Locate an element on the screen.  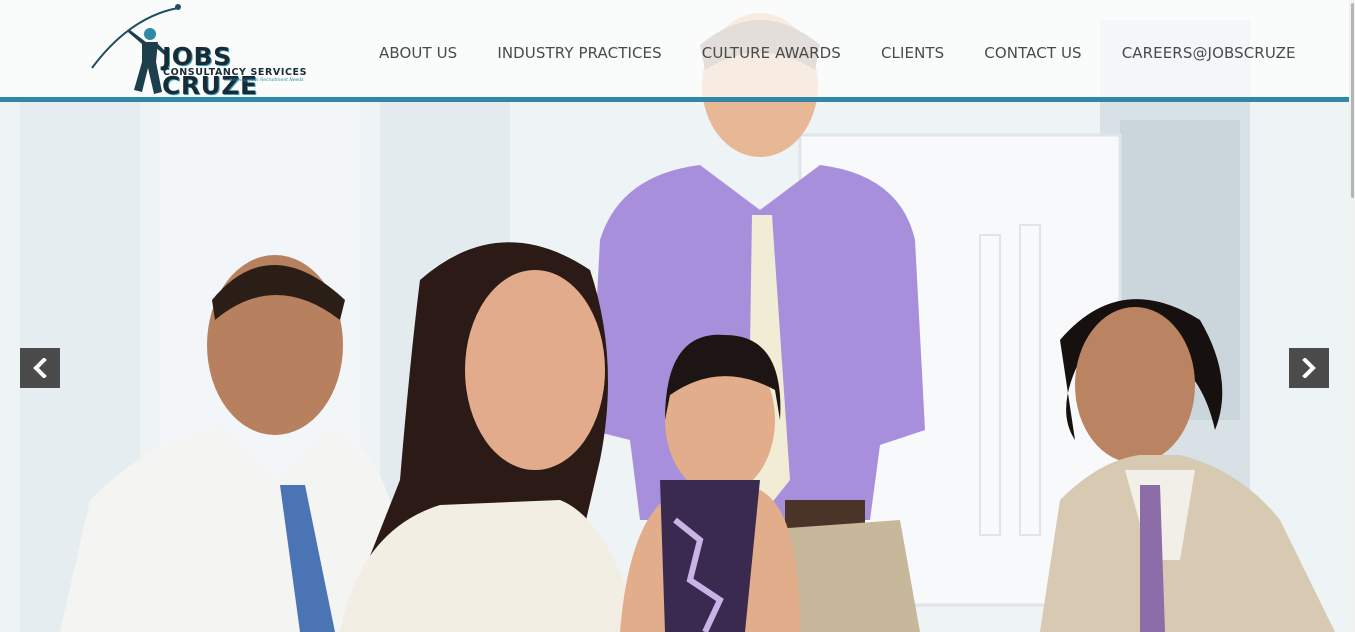
carousel-prev-button is located at coordinates (40, 368).